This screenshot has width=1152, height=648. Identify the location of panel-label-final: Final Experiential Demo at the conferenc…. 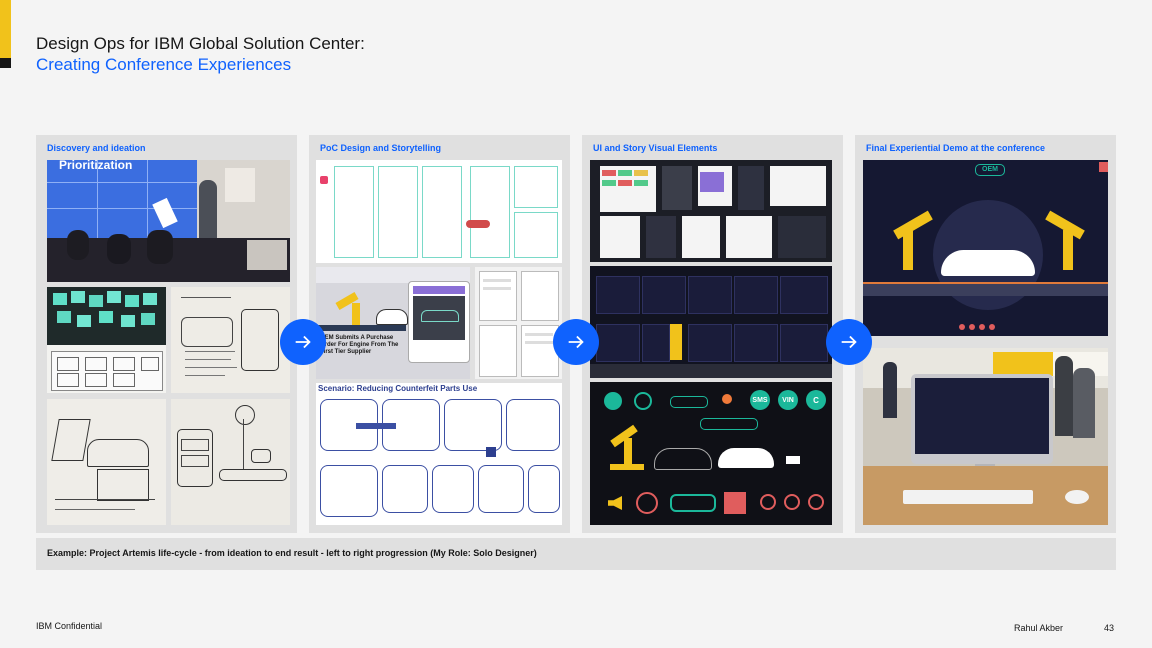
(956, 148).